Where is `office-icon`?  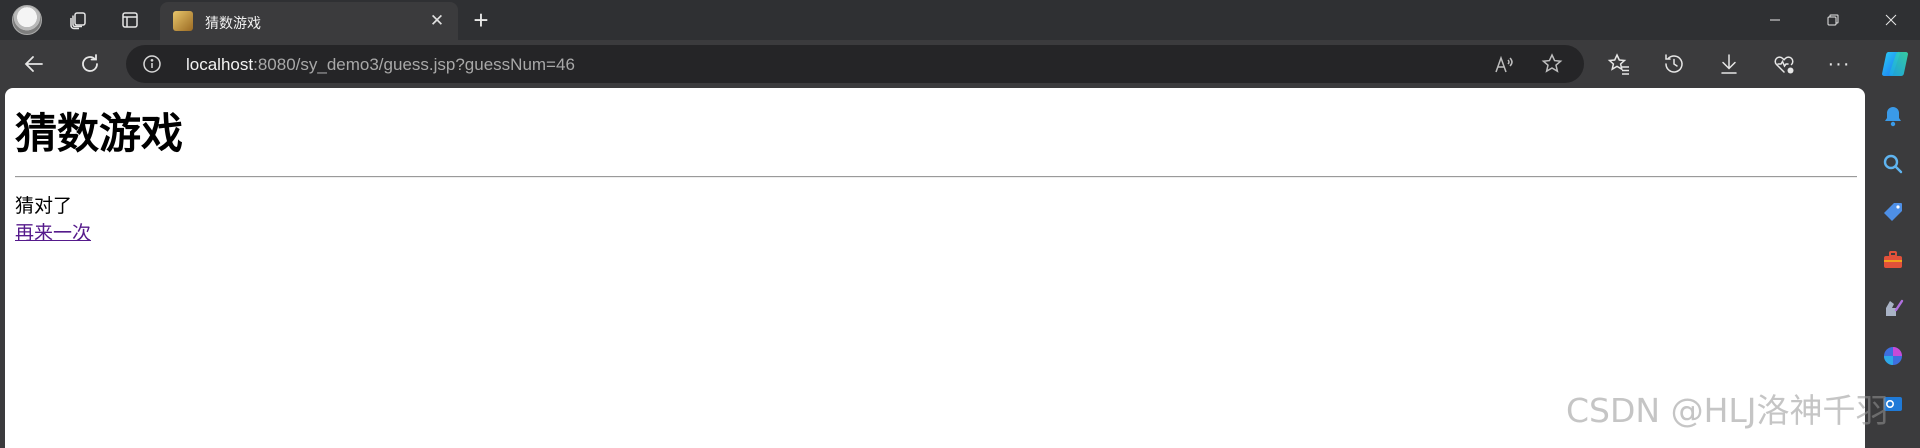 office-icon is located at coordinates (1893, 356).